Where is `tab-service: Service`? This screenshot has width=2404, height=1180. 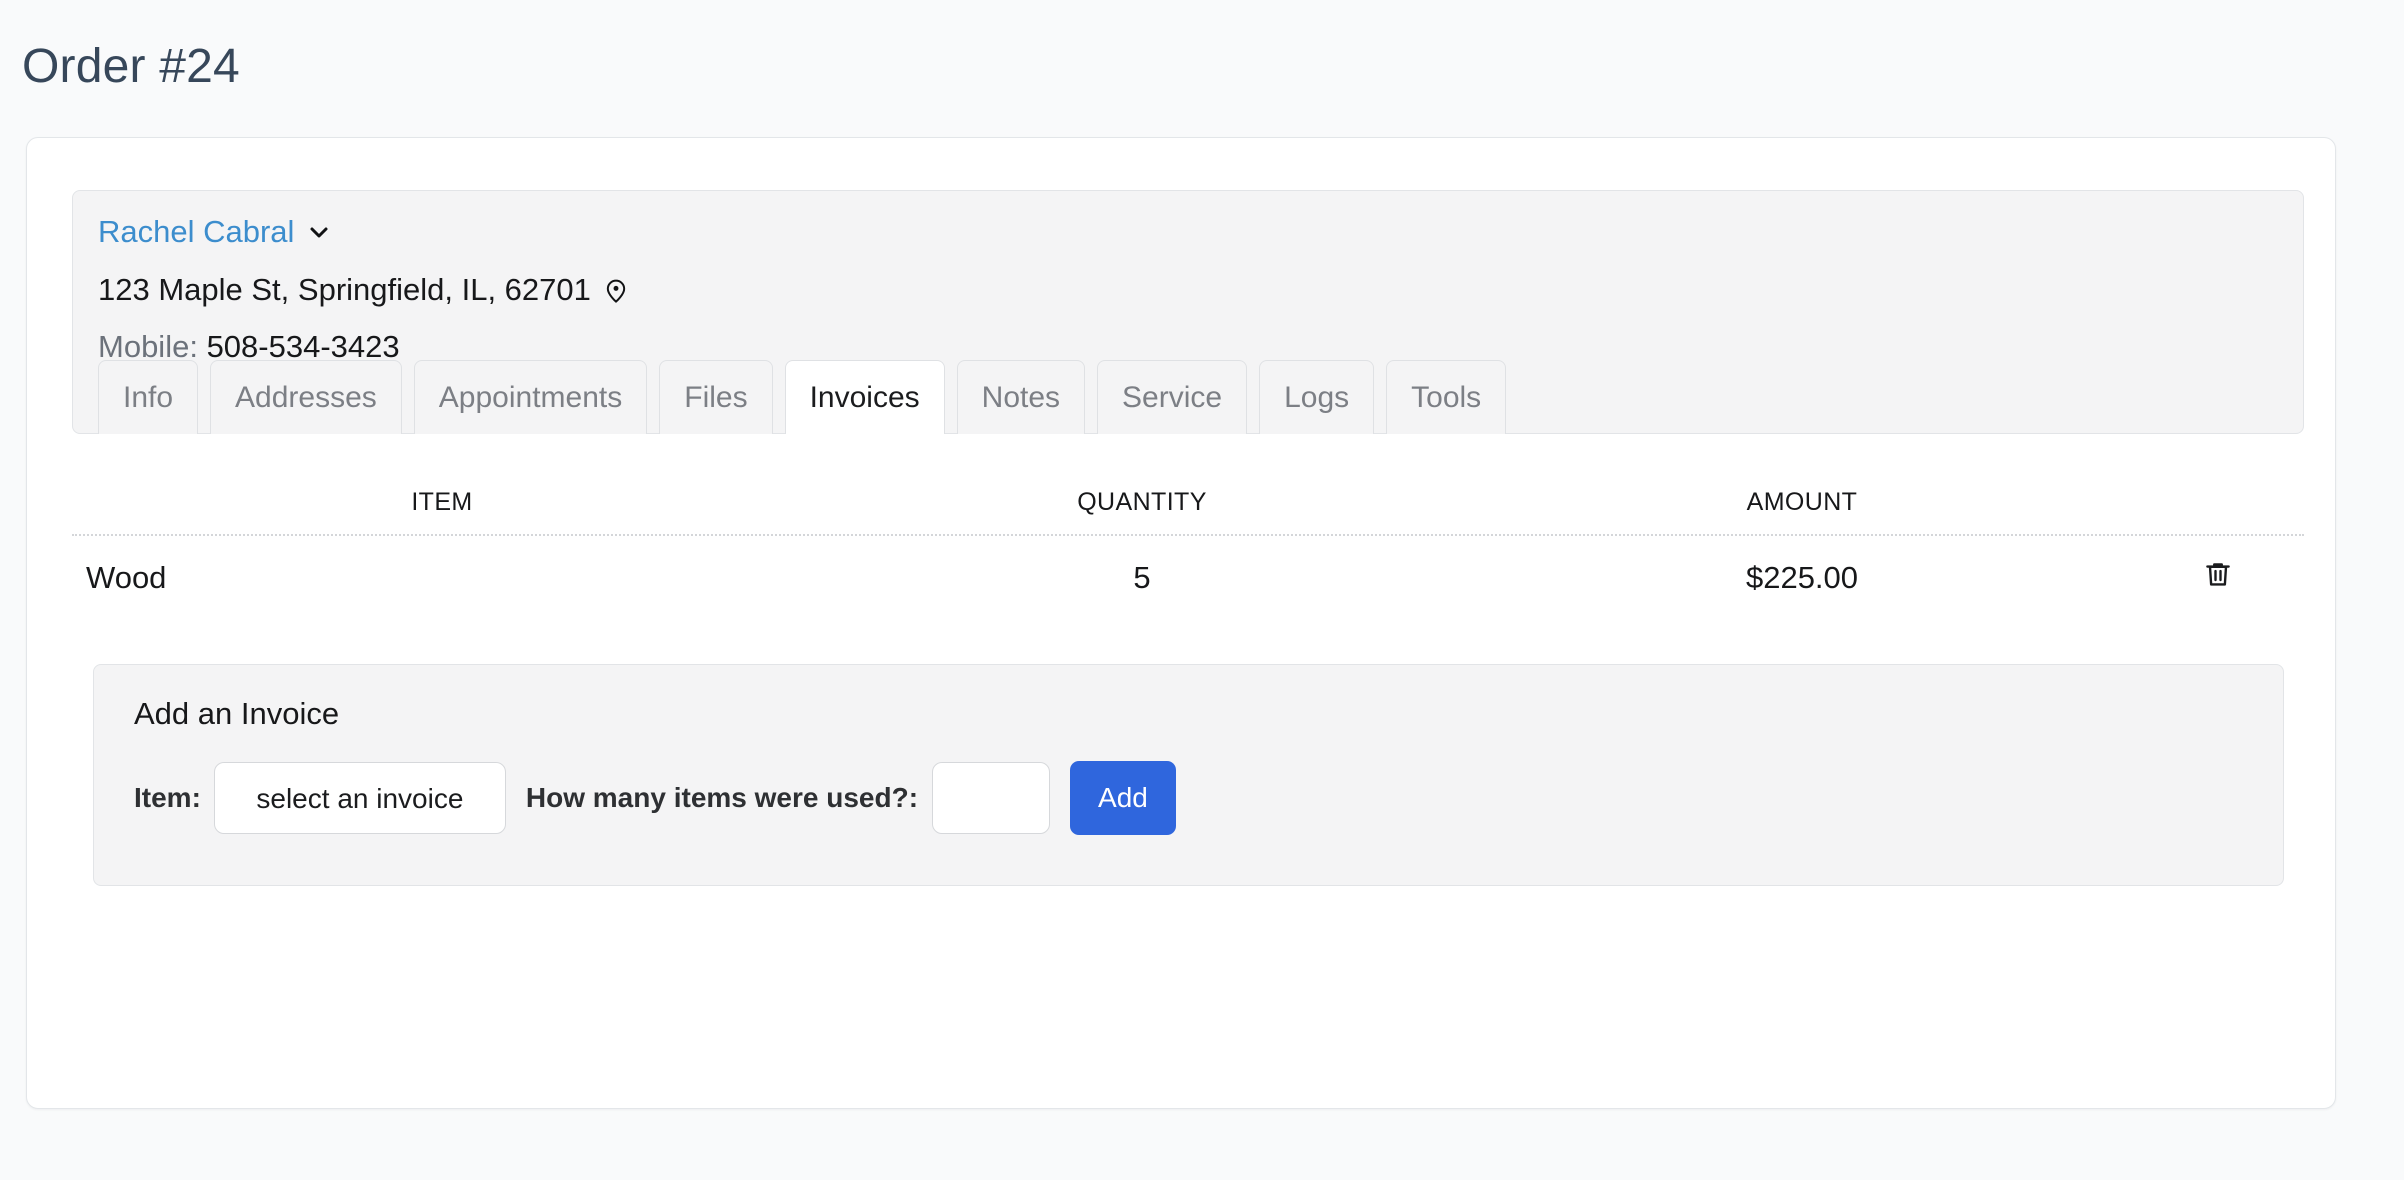 tab-service: Service is located at coordinates (1172, 397).